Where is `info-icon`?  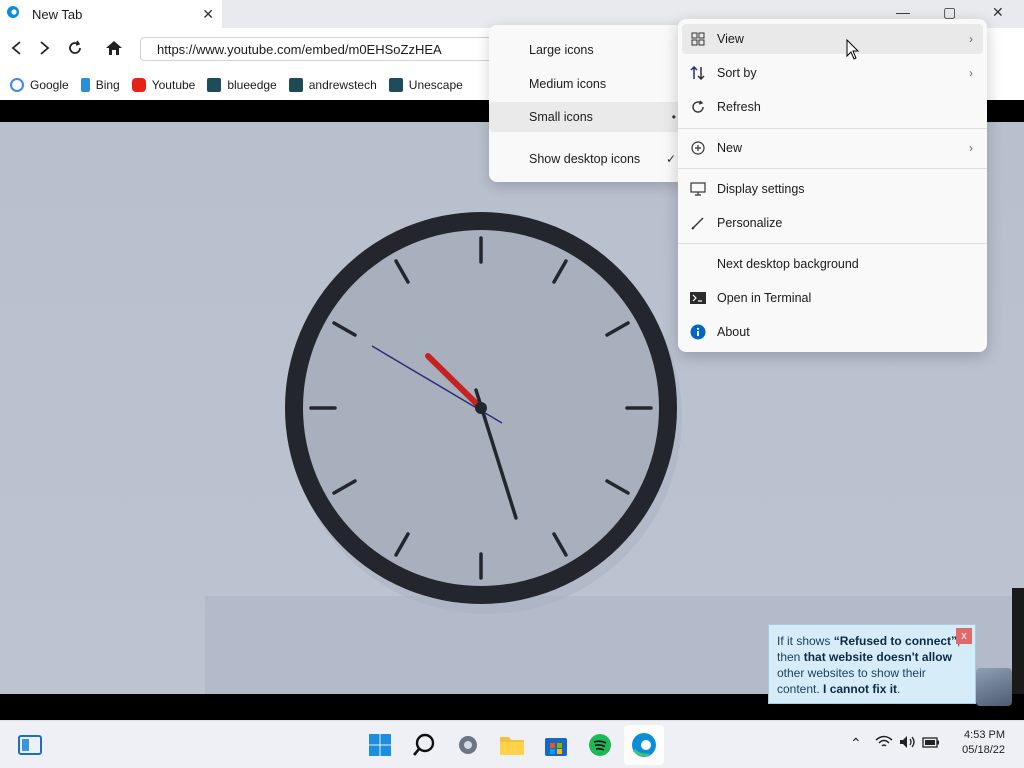 info-icon is located at coordinates (698, 332).